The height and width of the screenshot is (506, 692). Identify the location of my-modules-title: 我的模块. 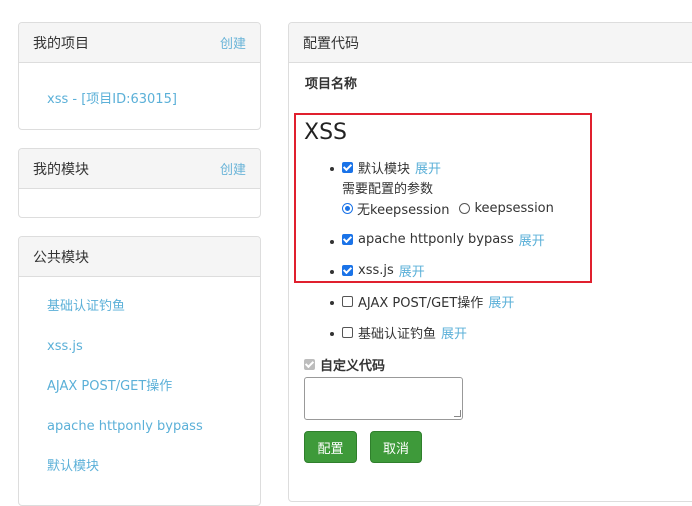
(61, 169).